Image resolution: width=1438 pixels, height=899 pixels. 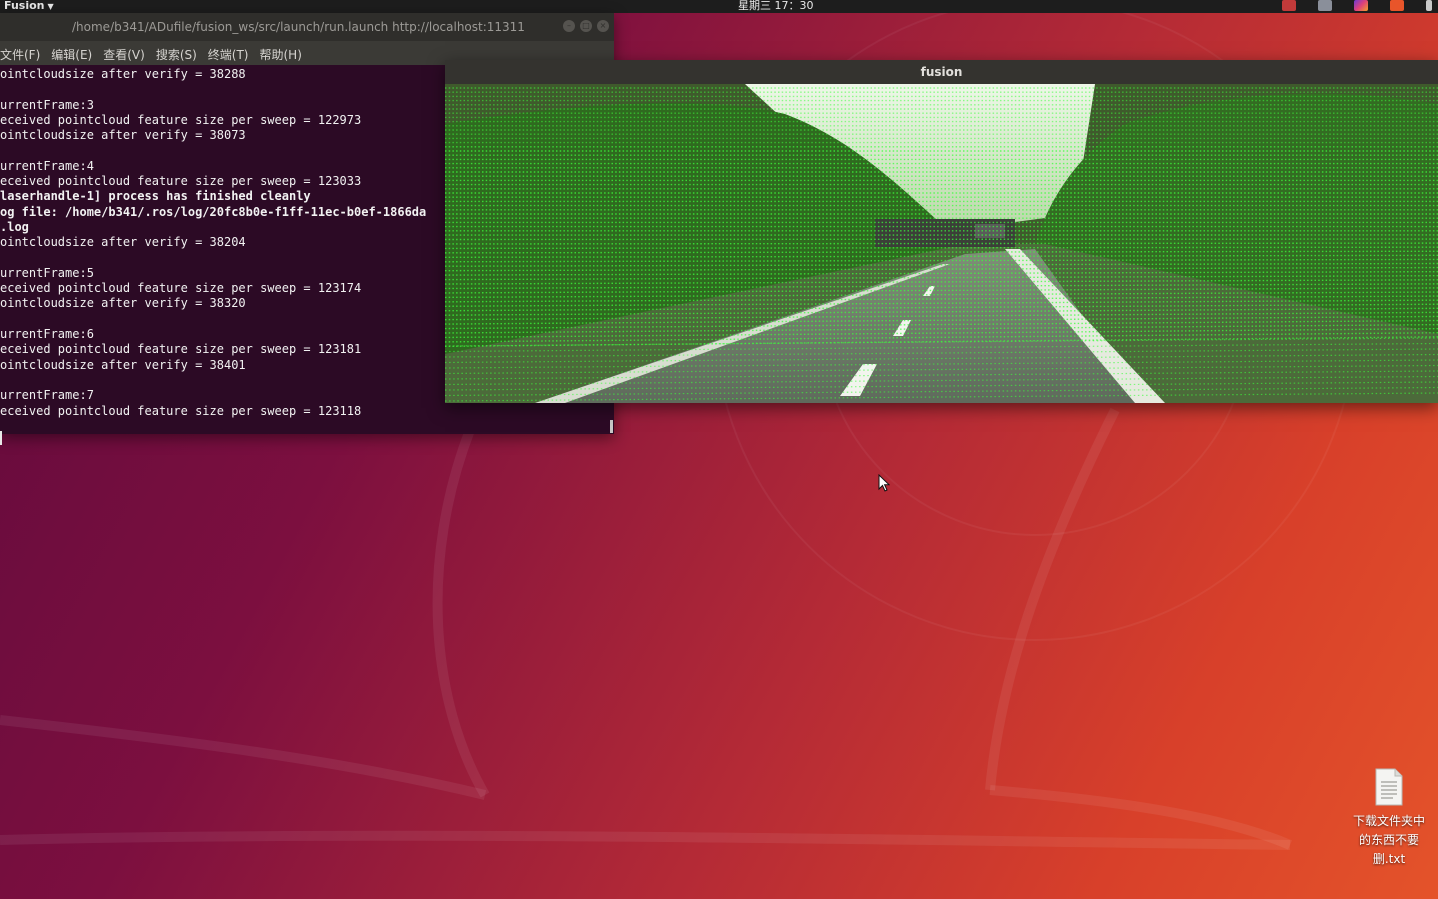 I want to click on menu-help: 帮助(H), so click(x=283, y=53).